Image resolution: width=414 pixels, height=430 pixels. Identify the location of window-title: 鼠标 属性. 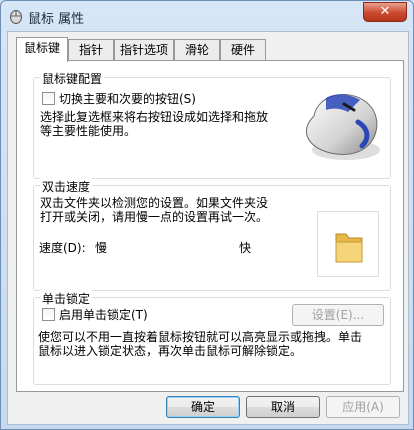
(56, 19).